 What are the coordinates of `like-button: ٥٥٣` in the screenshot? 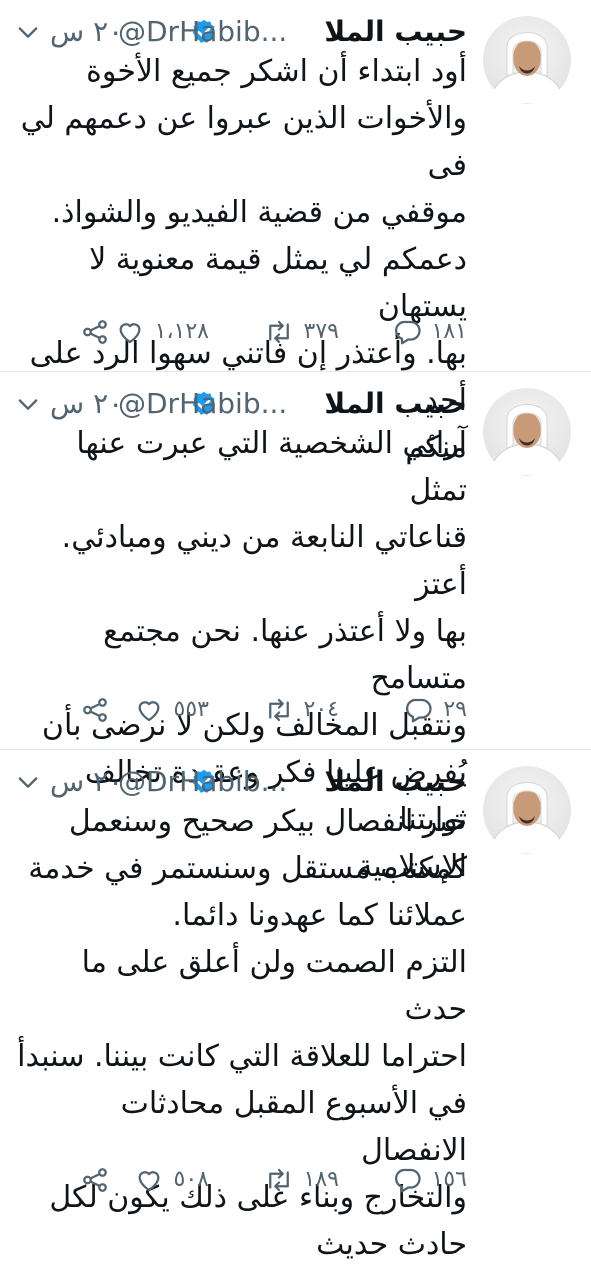 It's located at (171, 710).